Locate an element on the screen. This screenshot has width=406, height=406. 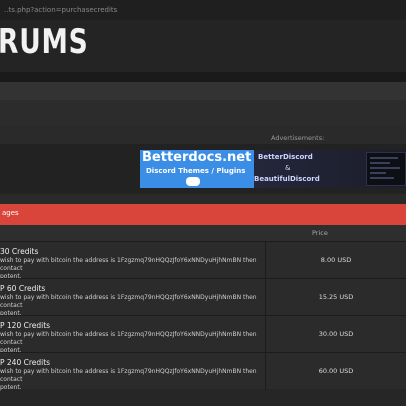
package-name: P 60 Credits is located at coordinates (23, 288).